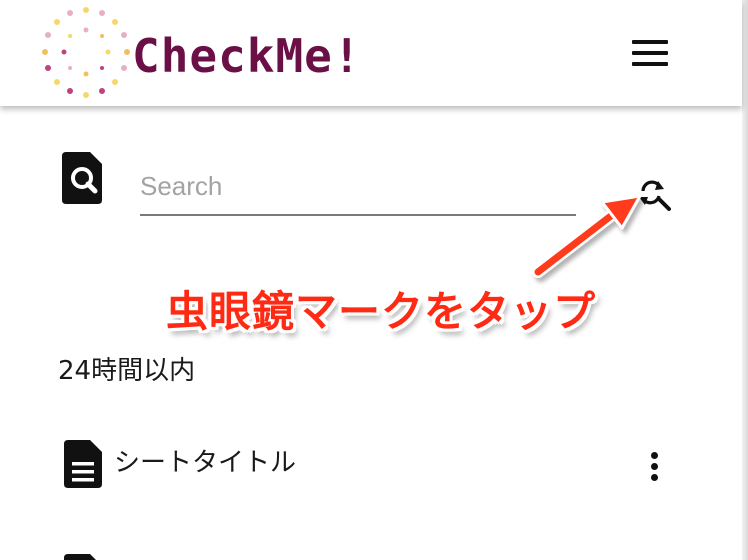 The image size is (748, 560). Describe the element at coordinates (650, 53) in the screenshot. I see `hamburger-menu-icon` at that location.